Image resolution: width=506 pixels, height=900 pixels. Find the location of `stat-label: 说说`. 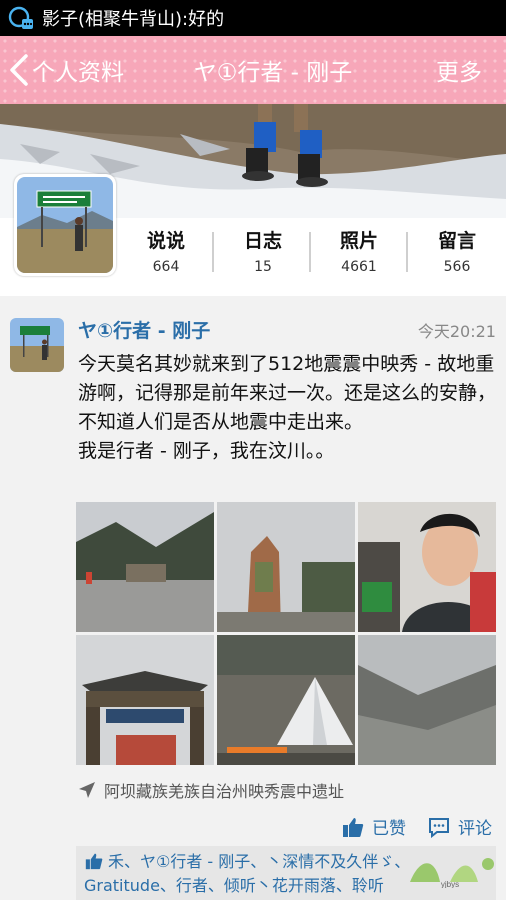

stat-label: 说说 is located at coordinates (165, 241).